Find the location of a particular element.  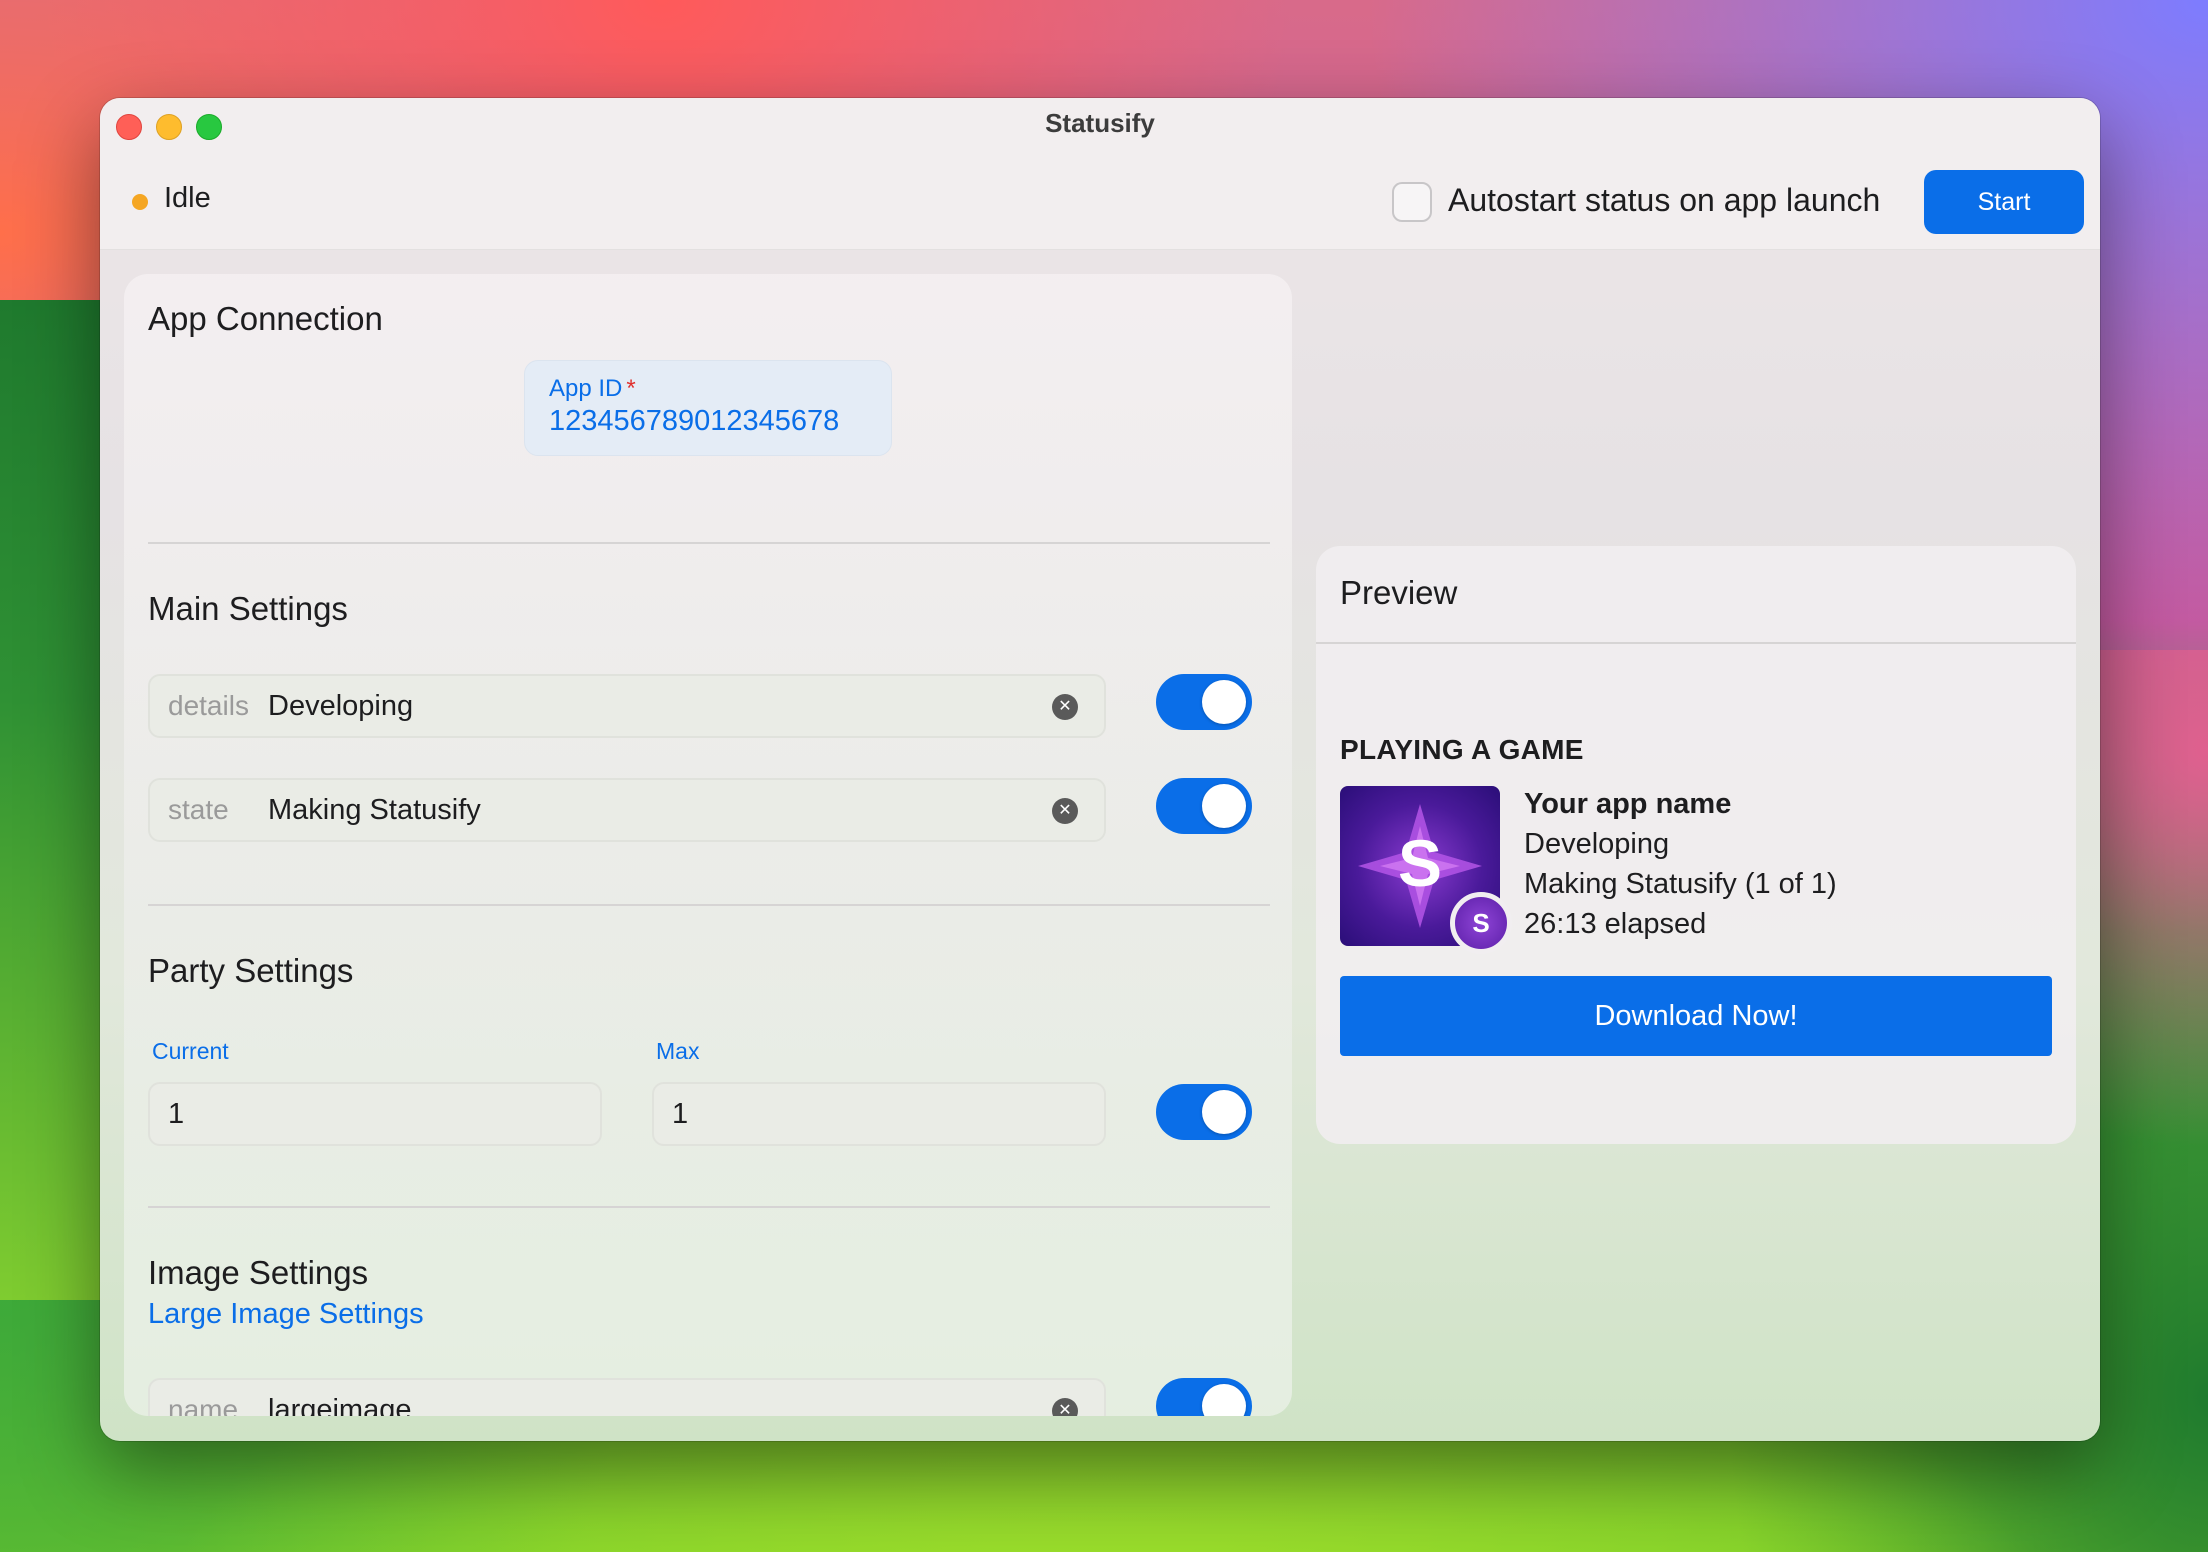

preview-details: Developing is located at coordinates (1597, 844).